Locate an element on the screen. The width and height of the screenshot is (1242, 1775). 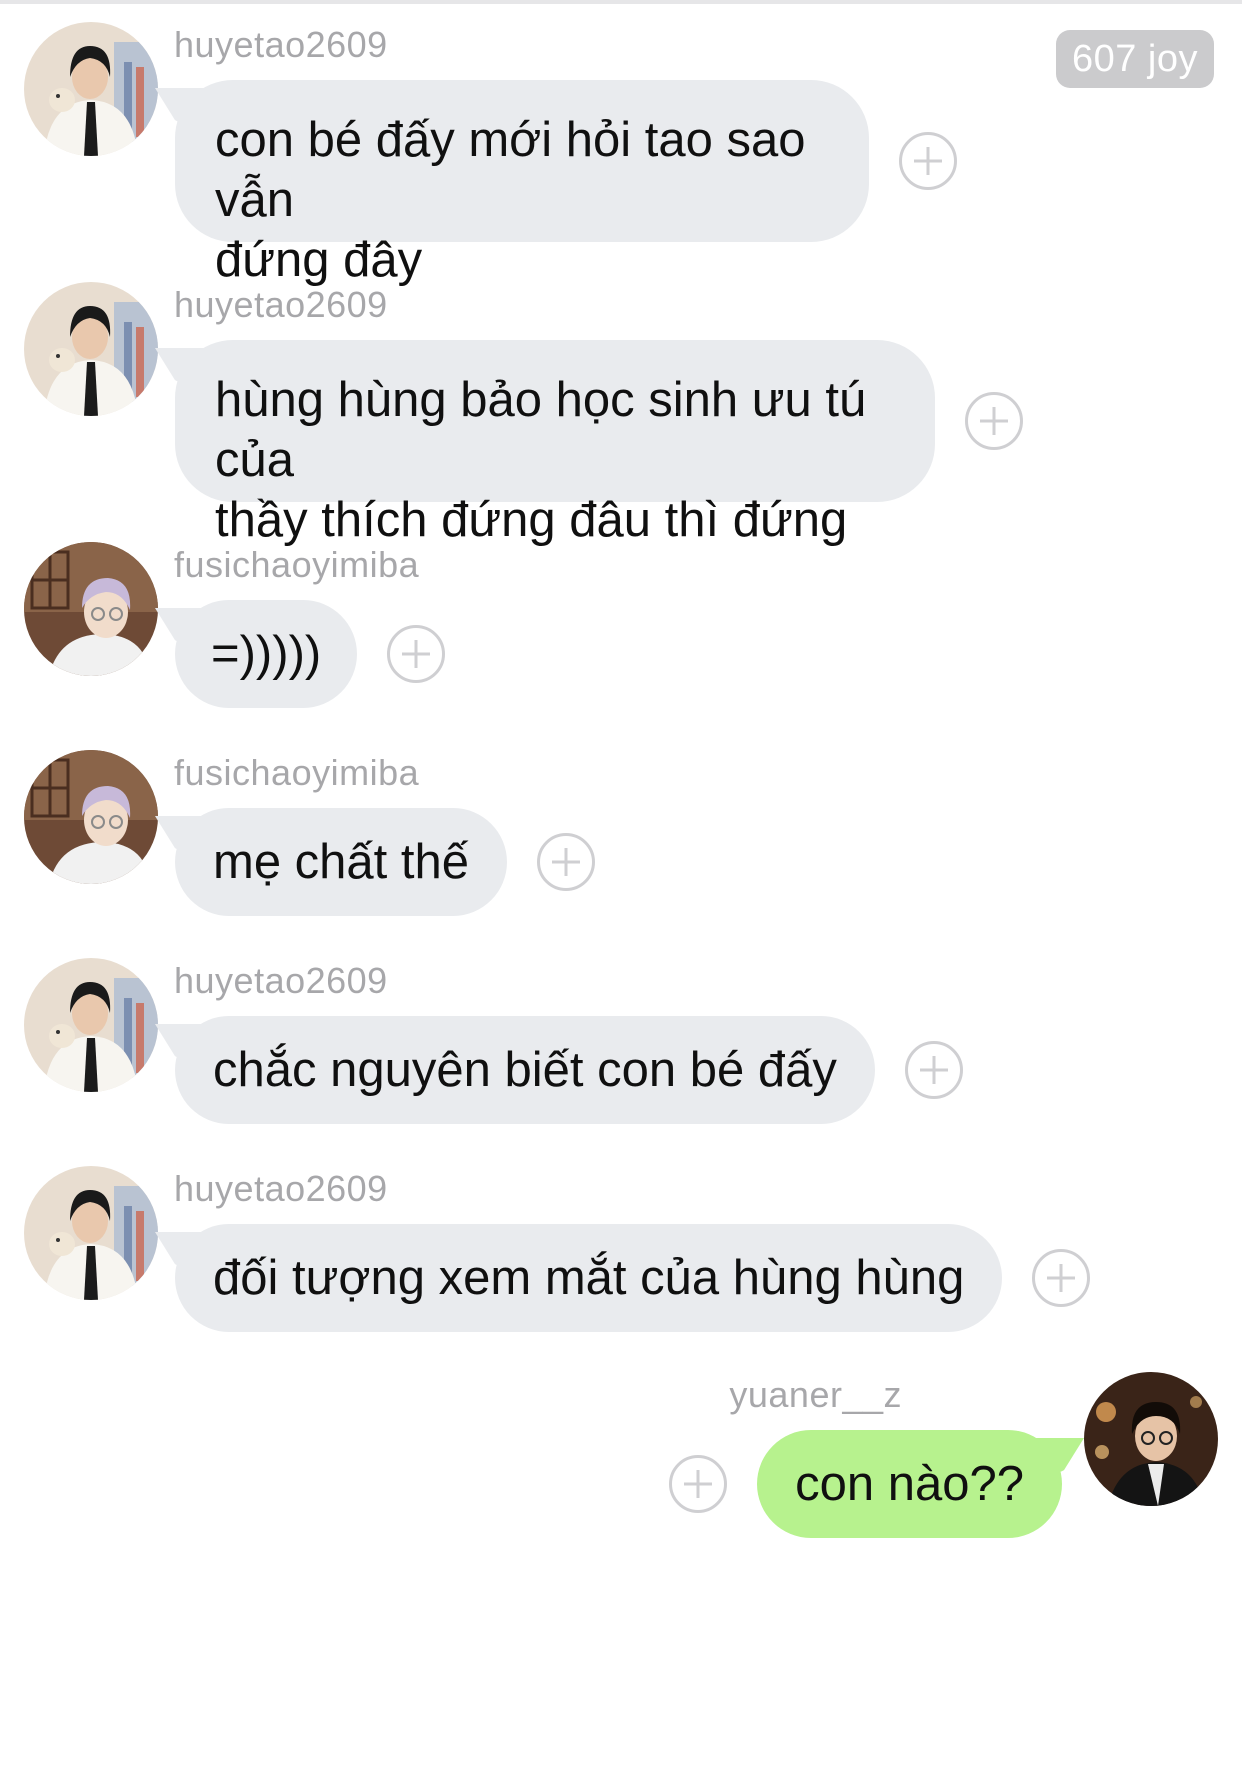
message-bubble: =))))) is located at coordinates (266, 654).